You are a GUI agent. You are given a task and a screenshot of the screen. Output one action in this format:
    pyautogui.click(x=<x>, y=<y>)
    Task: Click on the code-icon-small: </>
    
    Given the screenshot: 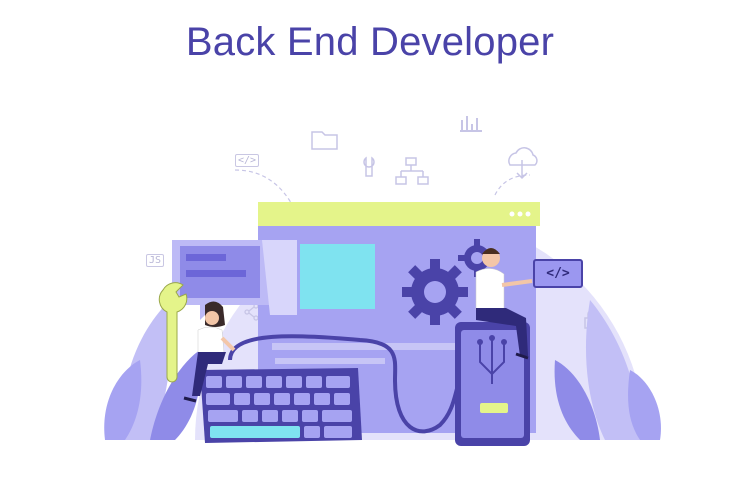 What is the action you would take?
    pyautogui.click(x=247, y=160)
    